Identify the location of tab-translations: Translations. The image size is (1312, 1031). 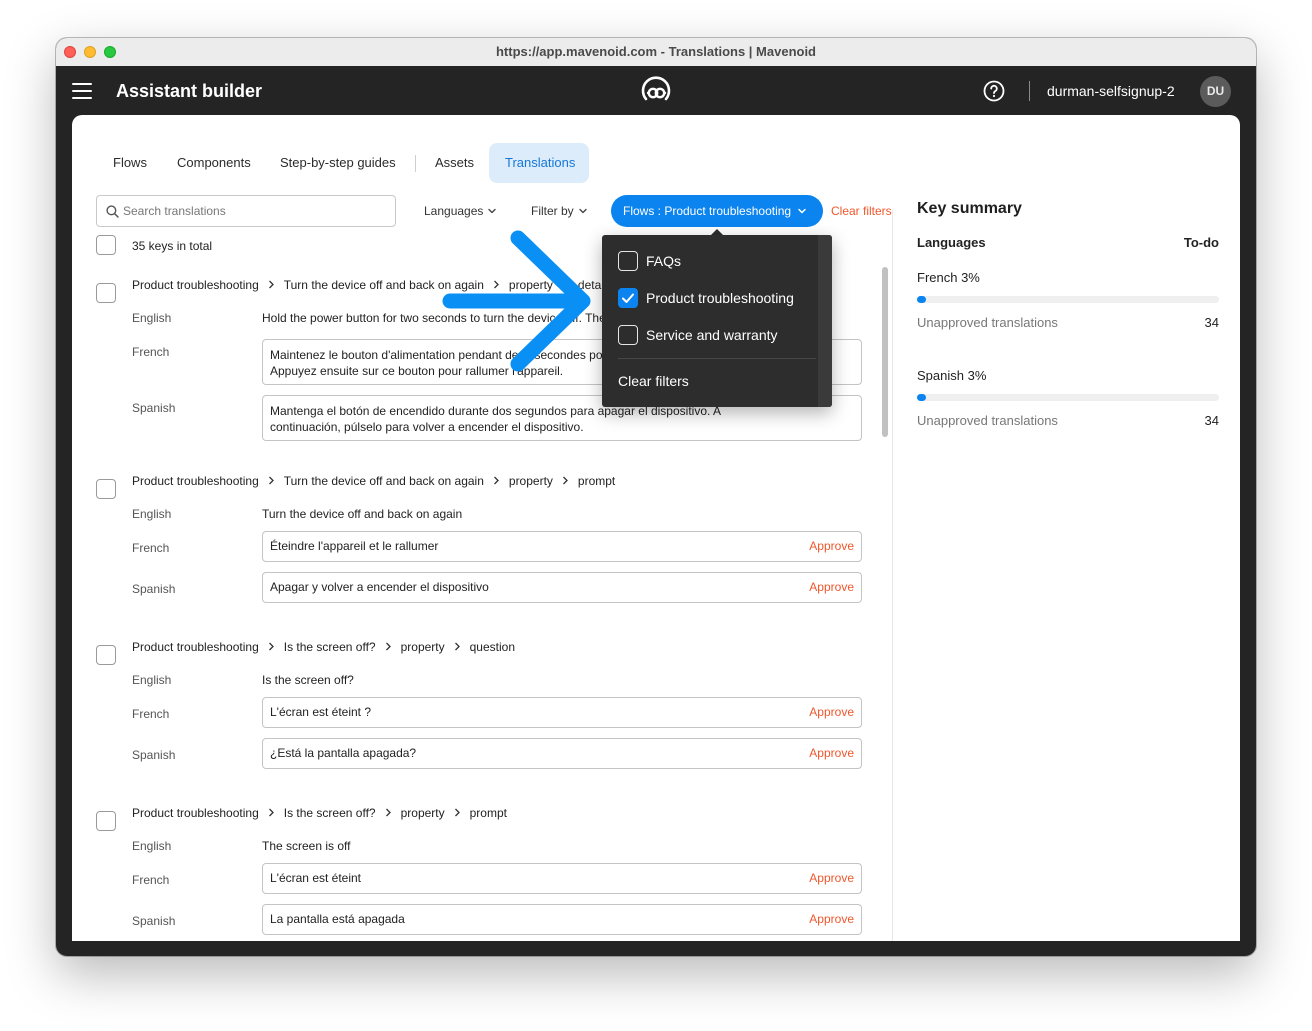
(539, 163).